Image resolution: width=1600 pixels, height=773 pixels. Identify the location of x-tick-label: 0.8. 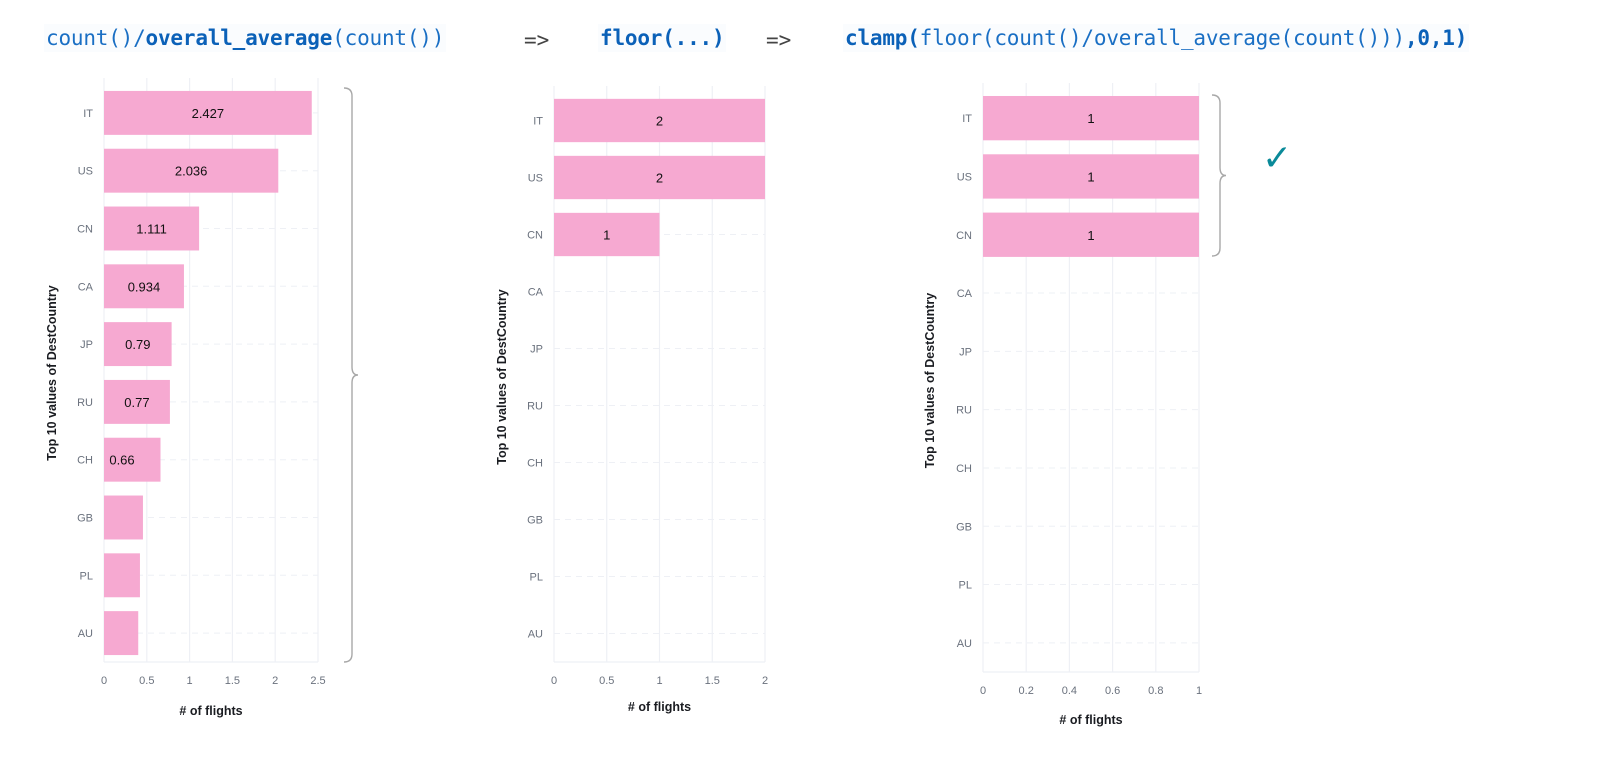
(1155, 691).